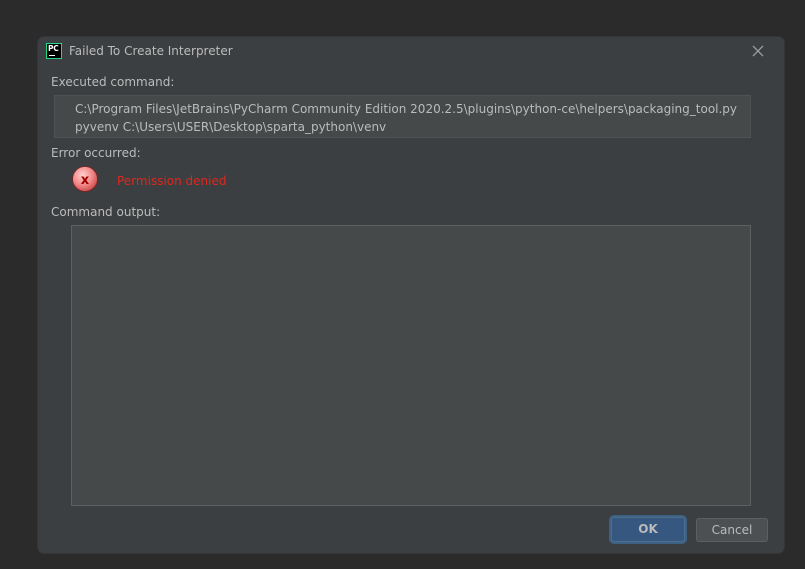 This screenshot has height=569, width=805. I want to click on executed-command-label: Executed command:, so click(113, 82).